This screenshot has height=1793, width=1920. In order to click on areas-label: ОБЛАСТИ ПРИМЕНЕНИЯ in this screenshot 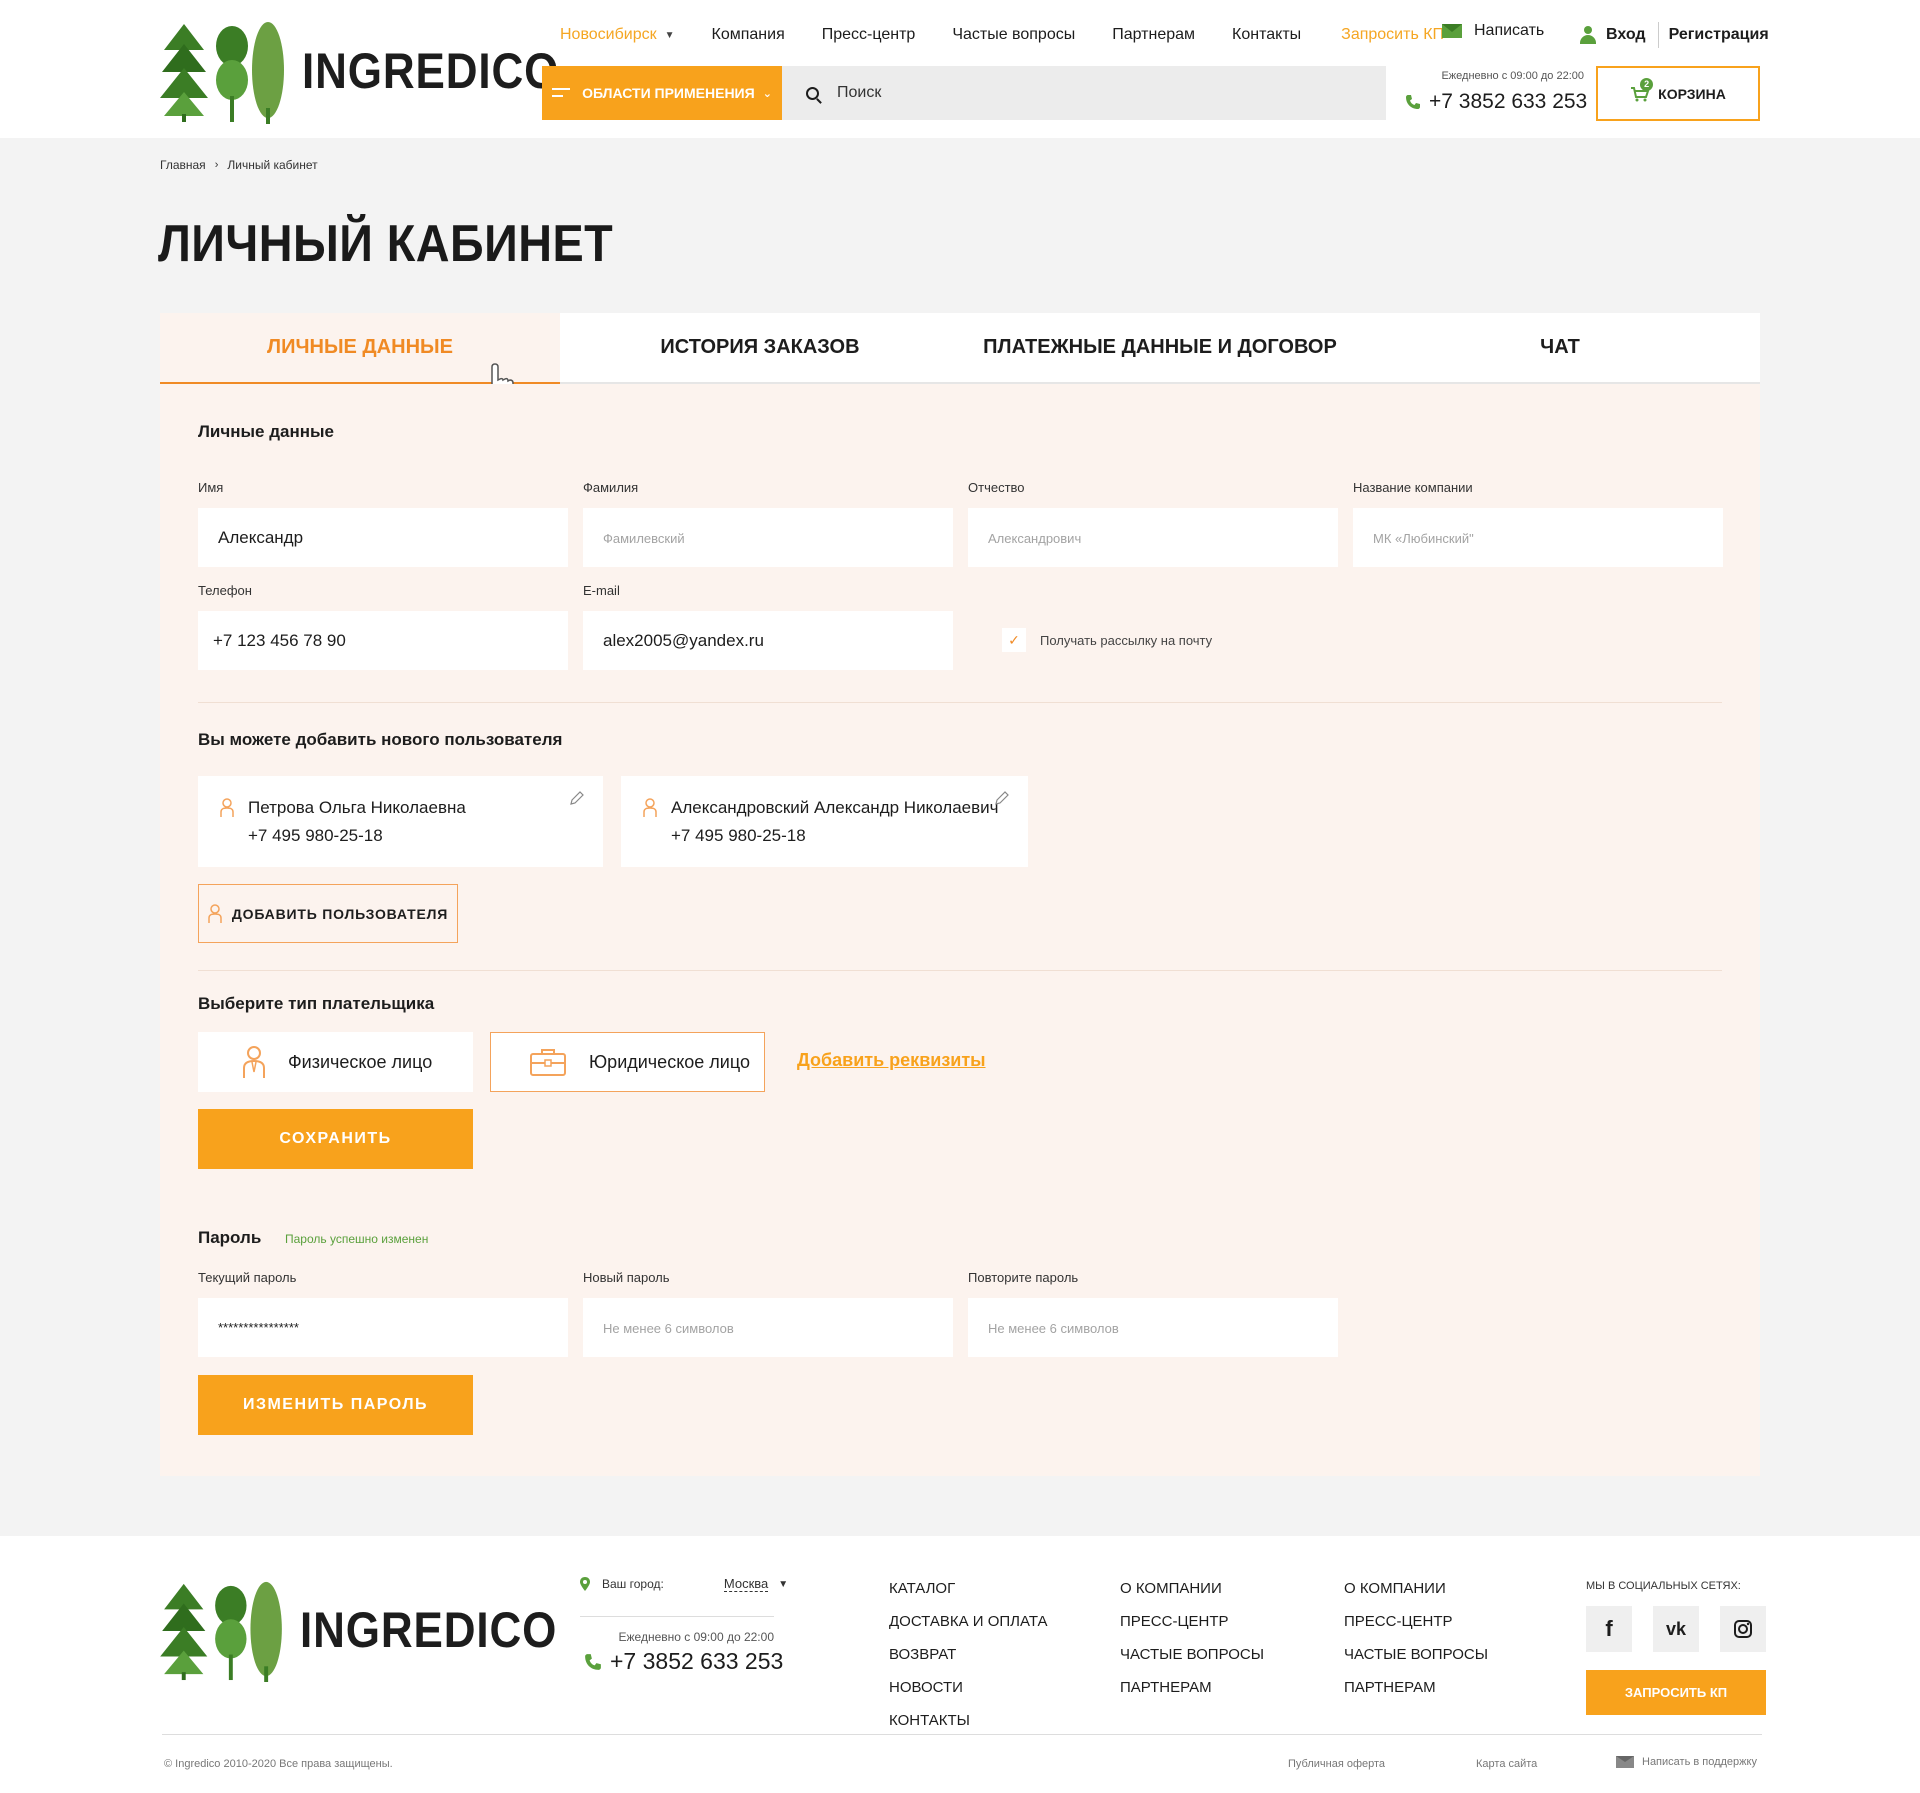, I will do `click(668, 93)`.